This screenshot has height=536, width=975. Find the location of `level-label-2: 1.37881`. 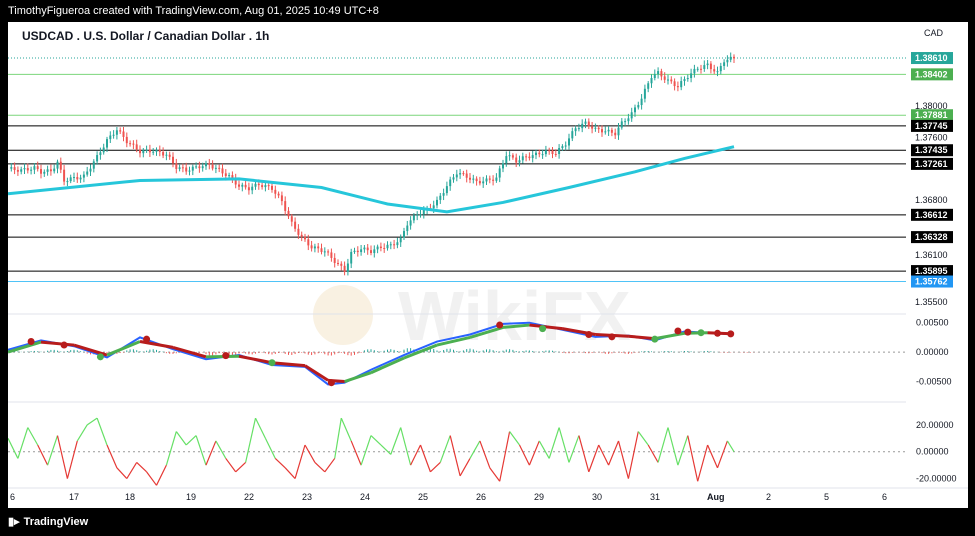

level-label-2: 1.37881 is located at coordinates (931, 115).